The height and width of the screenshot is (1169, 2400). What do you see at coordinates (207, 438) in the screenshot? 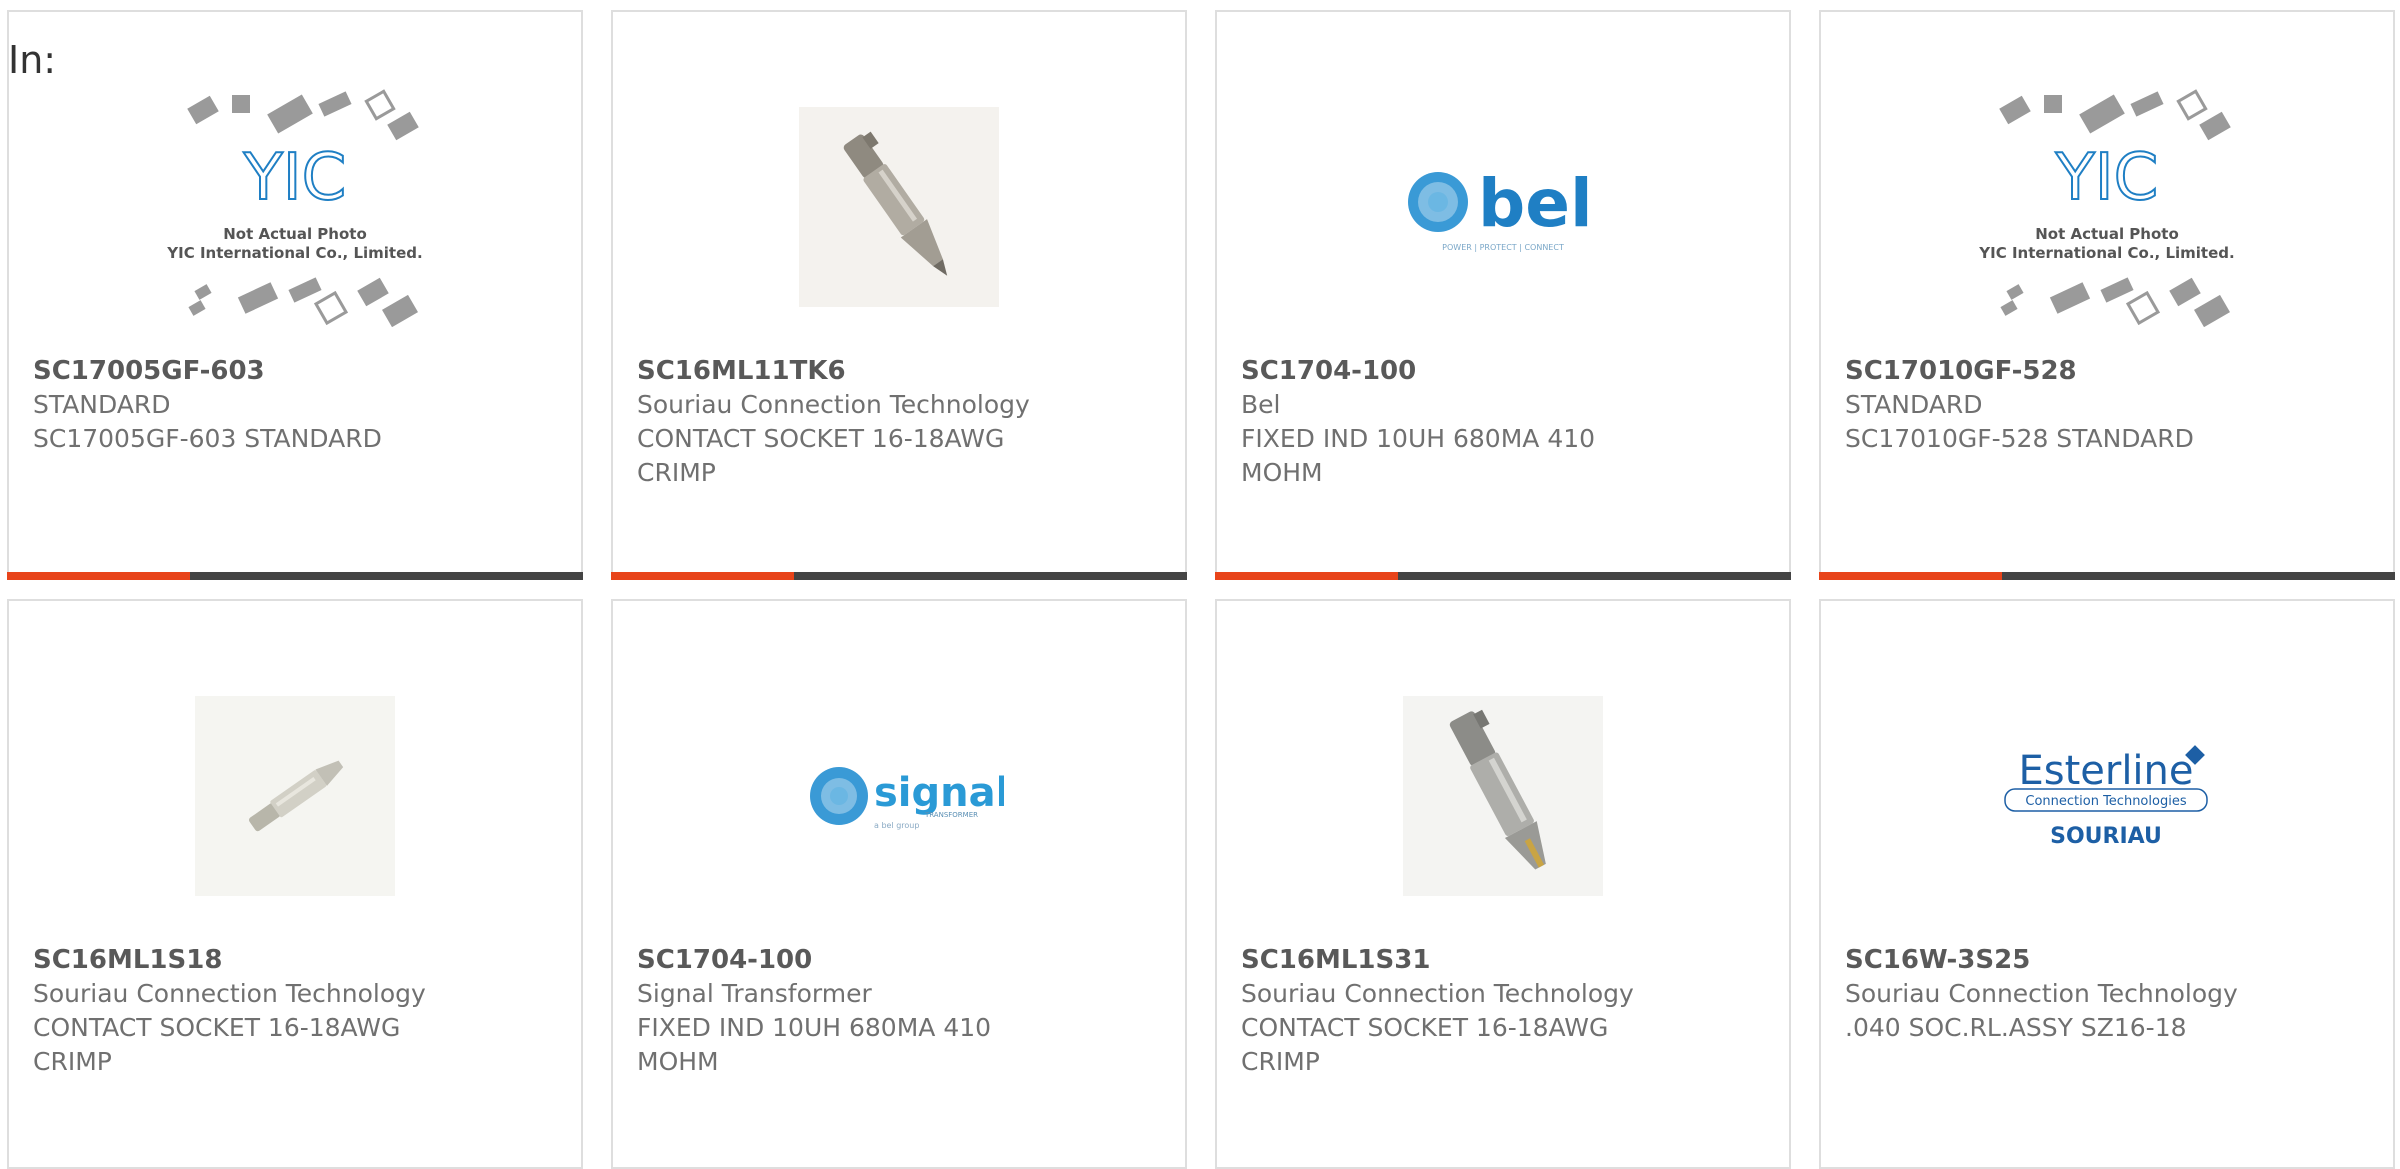
I see `description: SC17005GF-603 STANDARD` at bounding box center [207, 438].